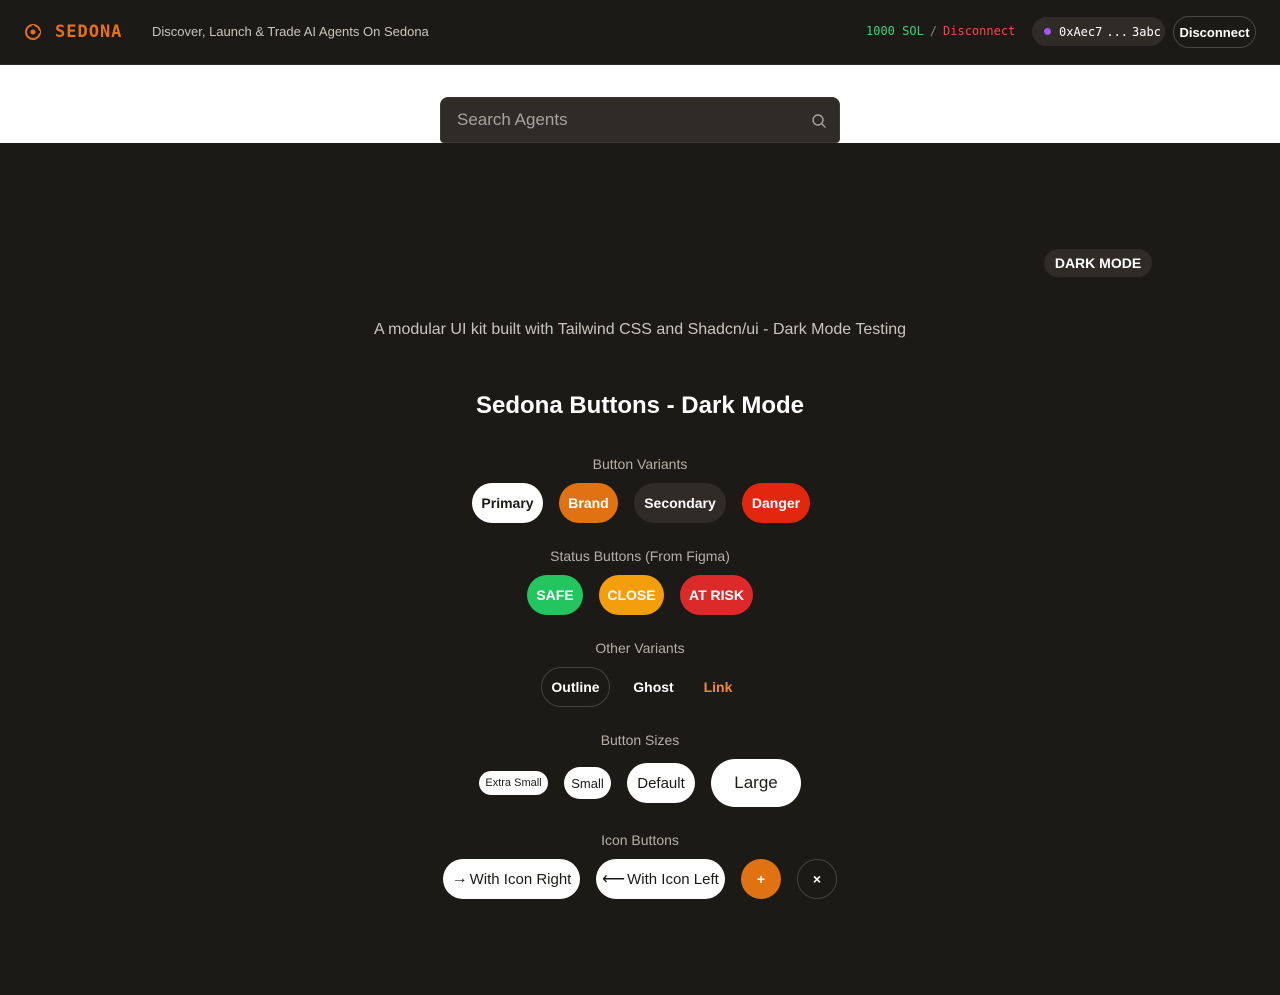 This screenshot has width=1280, height=995. What do you see at coordinates (1214, 32) in the screenshot?
I see `disconnect-button: Disconnect` at bounding box center [1214, 32].